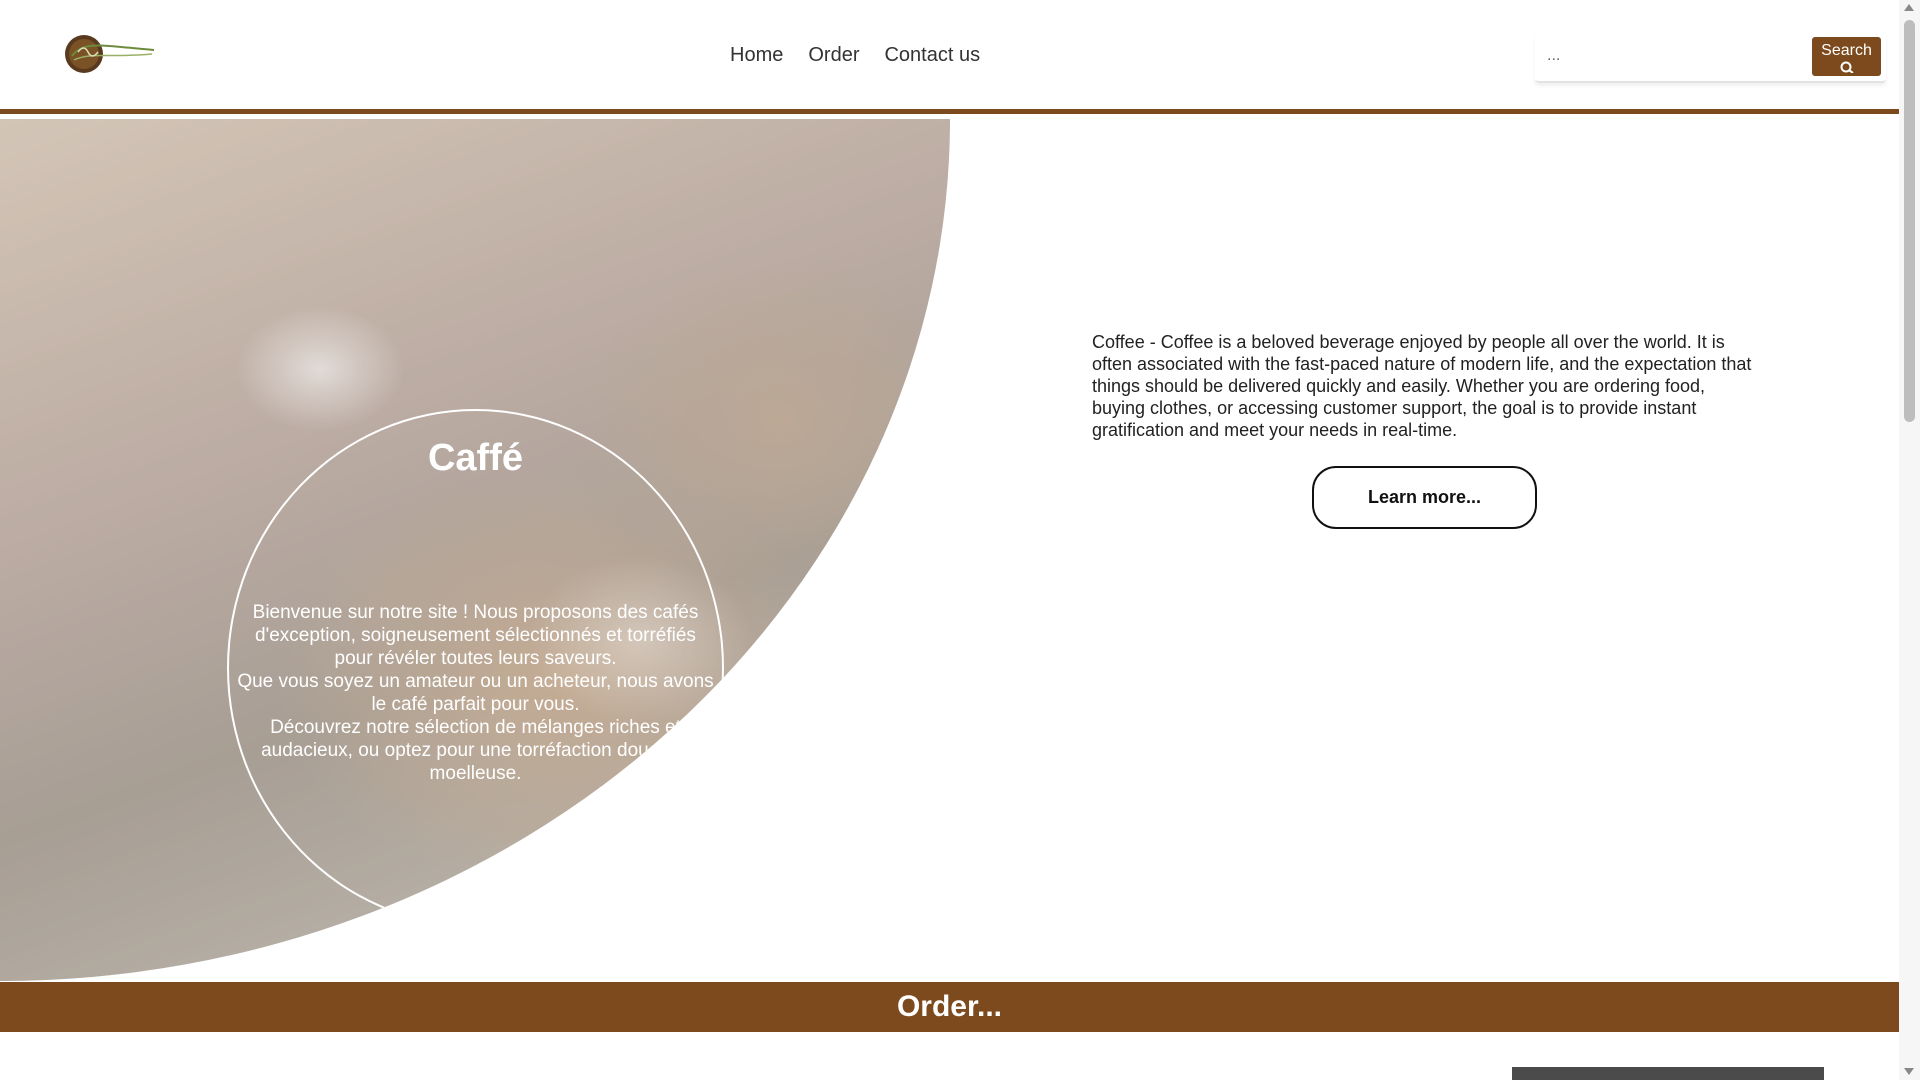 The height and width of the screenshot is (1080, 1920). I want to click on search-button: Search, so click(1846, 56).